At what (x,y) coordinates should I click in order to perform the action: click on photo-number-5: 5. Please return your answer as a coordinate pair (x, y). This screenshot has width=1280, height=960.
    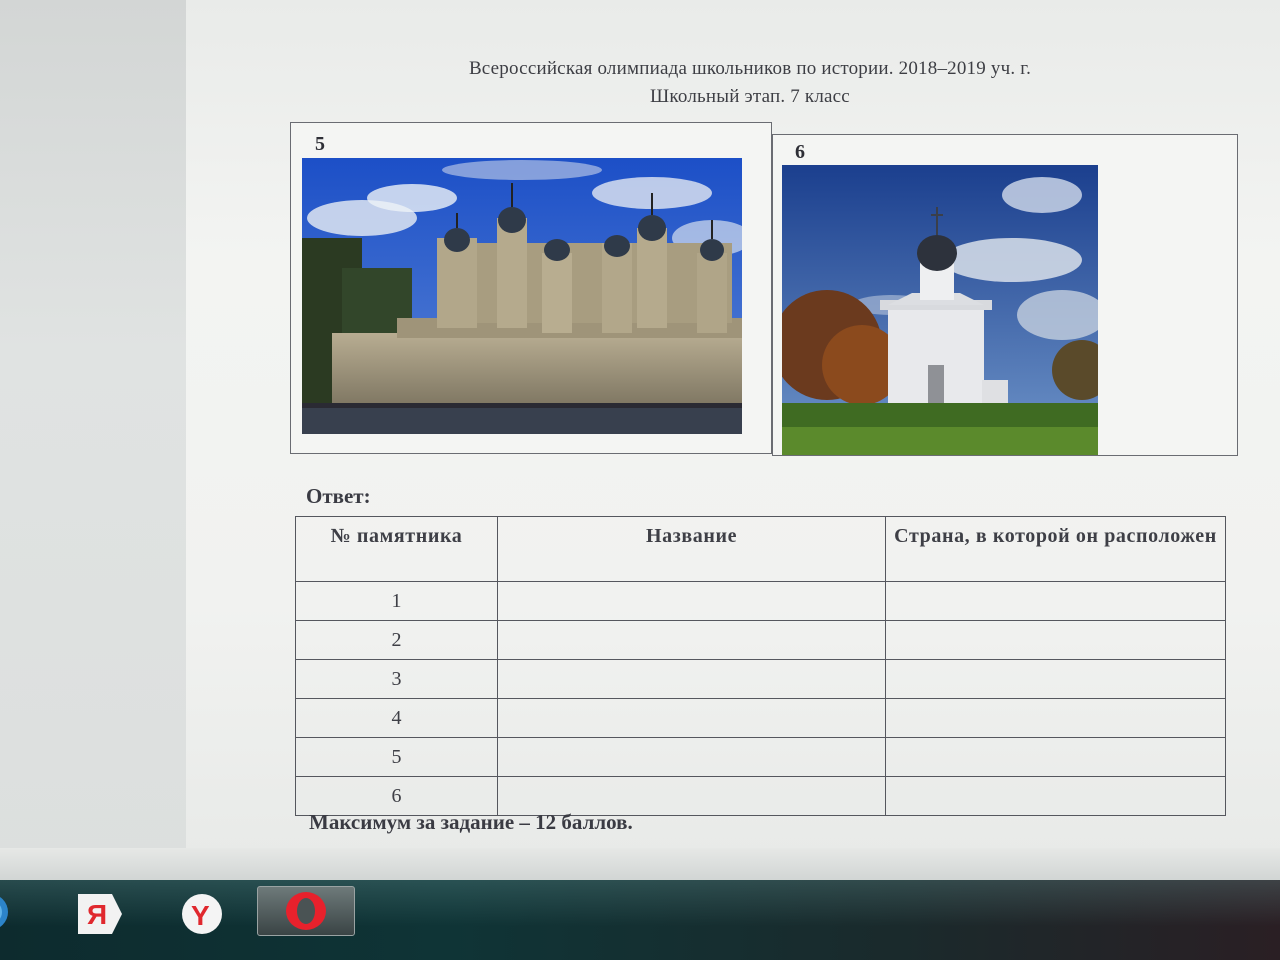
    Looking at the image, I should click on (320, 144).